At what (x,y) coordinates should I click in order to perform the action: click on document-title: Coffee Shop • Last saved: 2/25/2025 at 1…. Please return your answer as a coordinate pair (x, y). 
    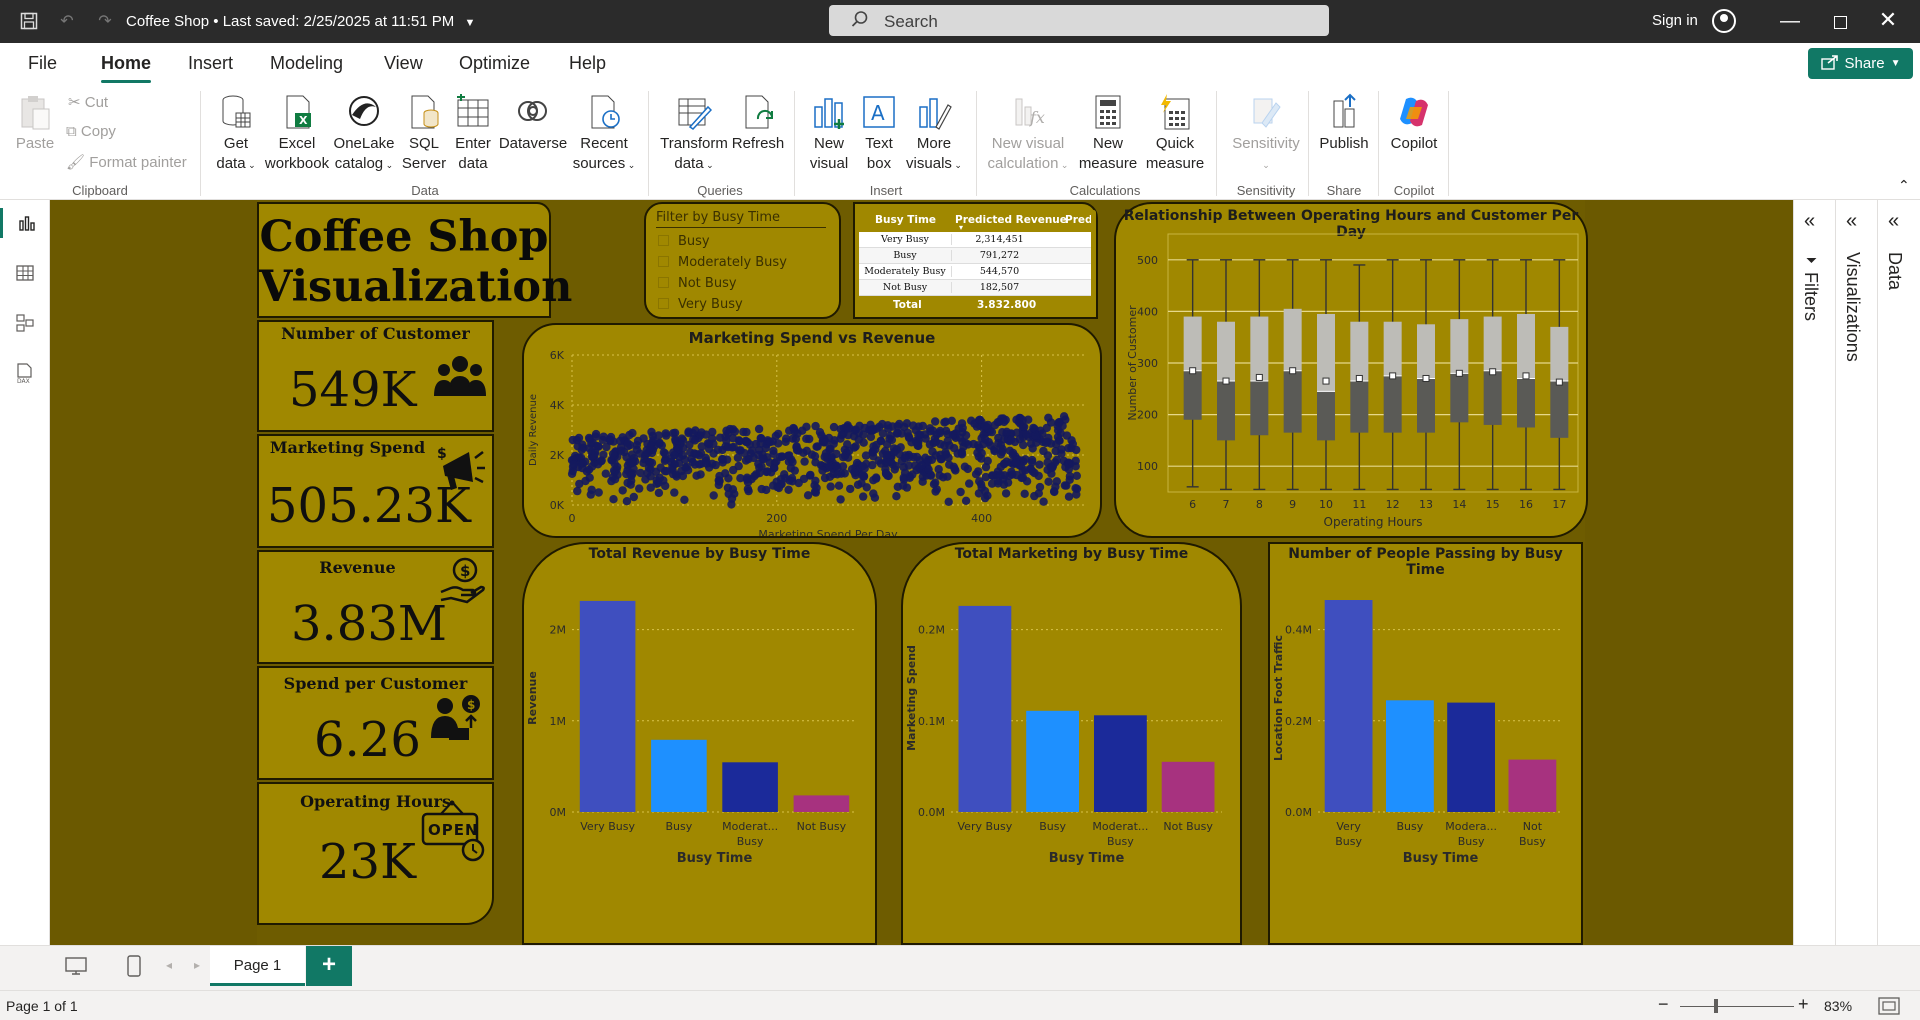
    Looking at the image, I should click on (300, 21).